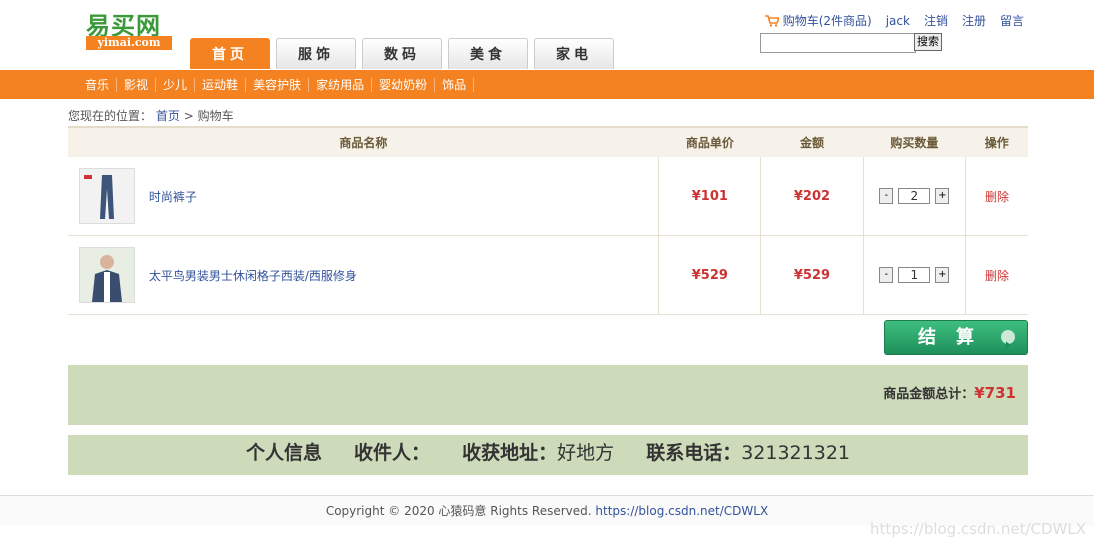 This screenshot has height=548, width=1094. I want to click on info-title: 个人信息, so click(283, 453).